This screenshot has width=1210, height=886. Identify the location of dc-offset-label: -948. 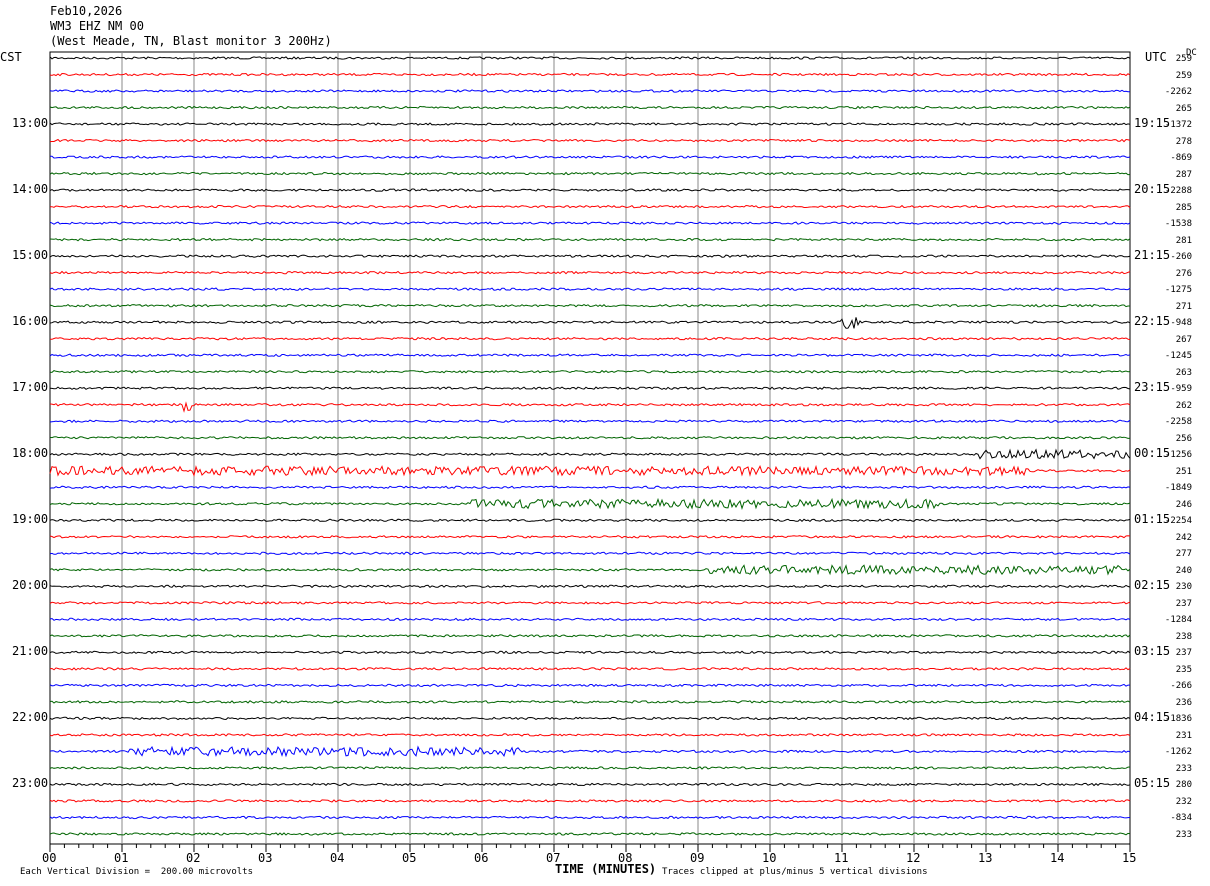
(1181, 323).